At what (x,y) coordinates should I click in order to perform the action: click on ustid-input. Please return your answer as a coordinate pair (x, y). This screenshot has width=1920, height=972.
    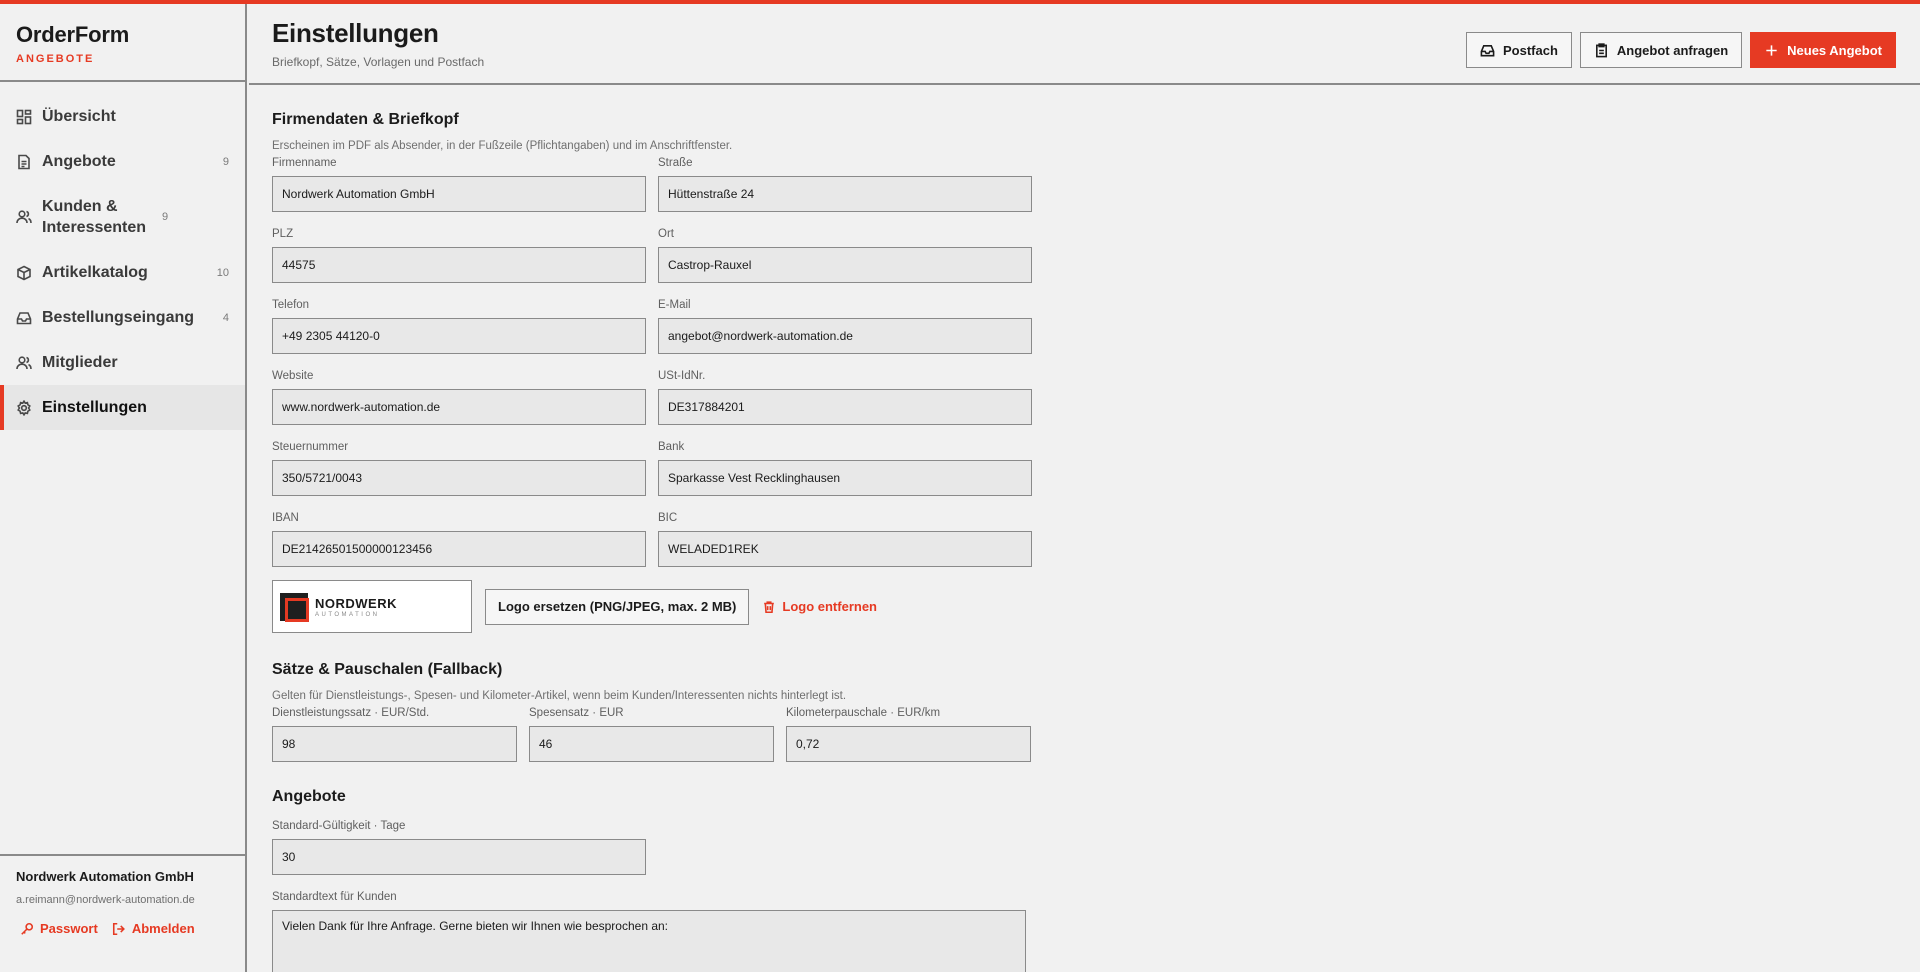
    Looking at the image, I should click on (845, 407).